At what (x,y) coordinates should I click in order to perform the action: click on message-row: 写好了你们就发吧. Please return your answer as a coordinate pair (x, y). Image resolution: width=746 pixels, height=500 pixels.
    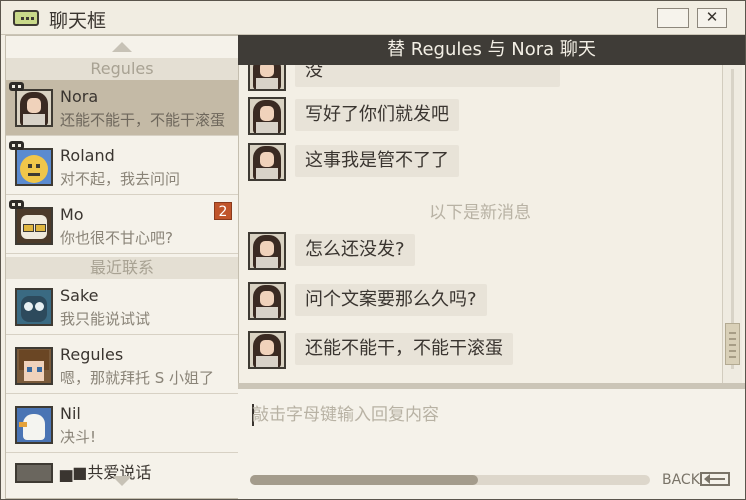
    Looking at the image, I should click on (480, 117).